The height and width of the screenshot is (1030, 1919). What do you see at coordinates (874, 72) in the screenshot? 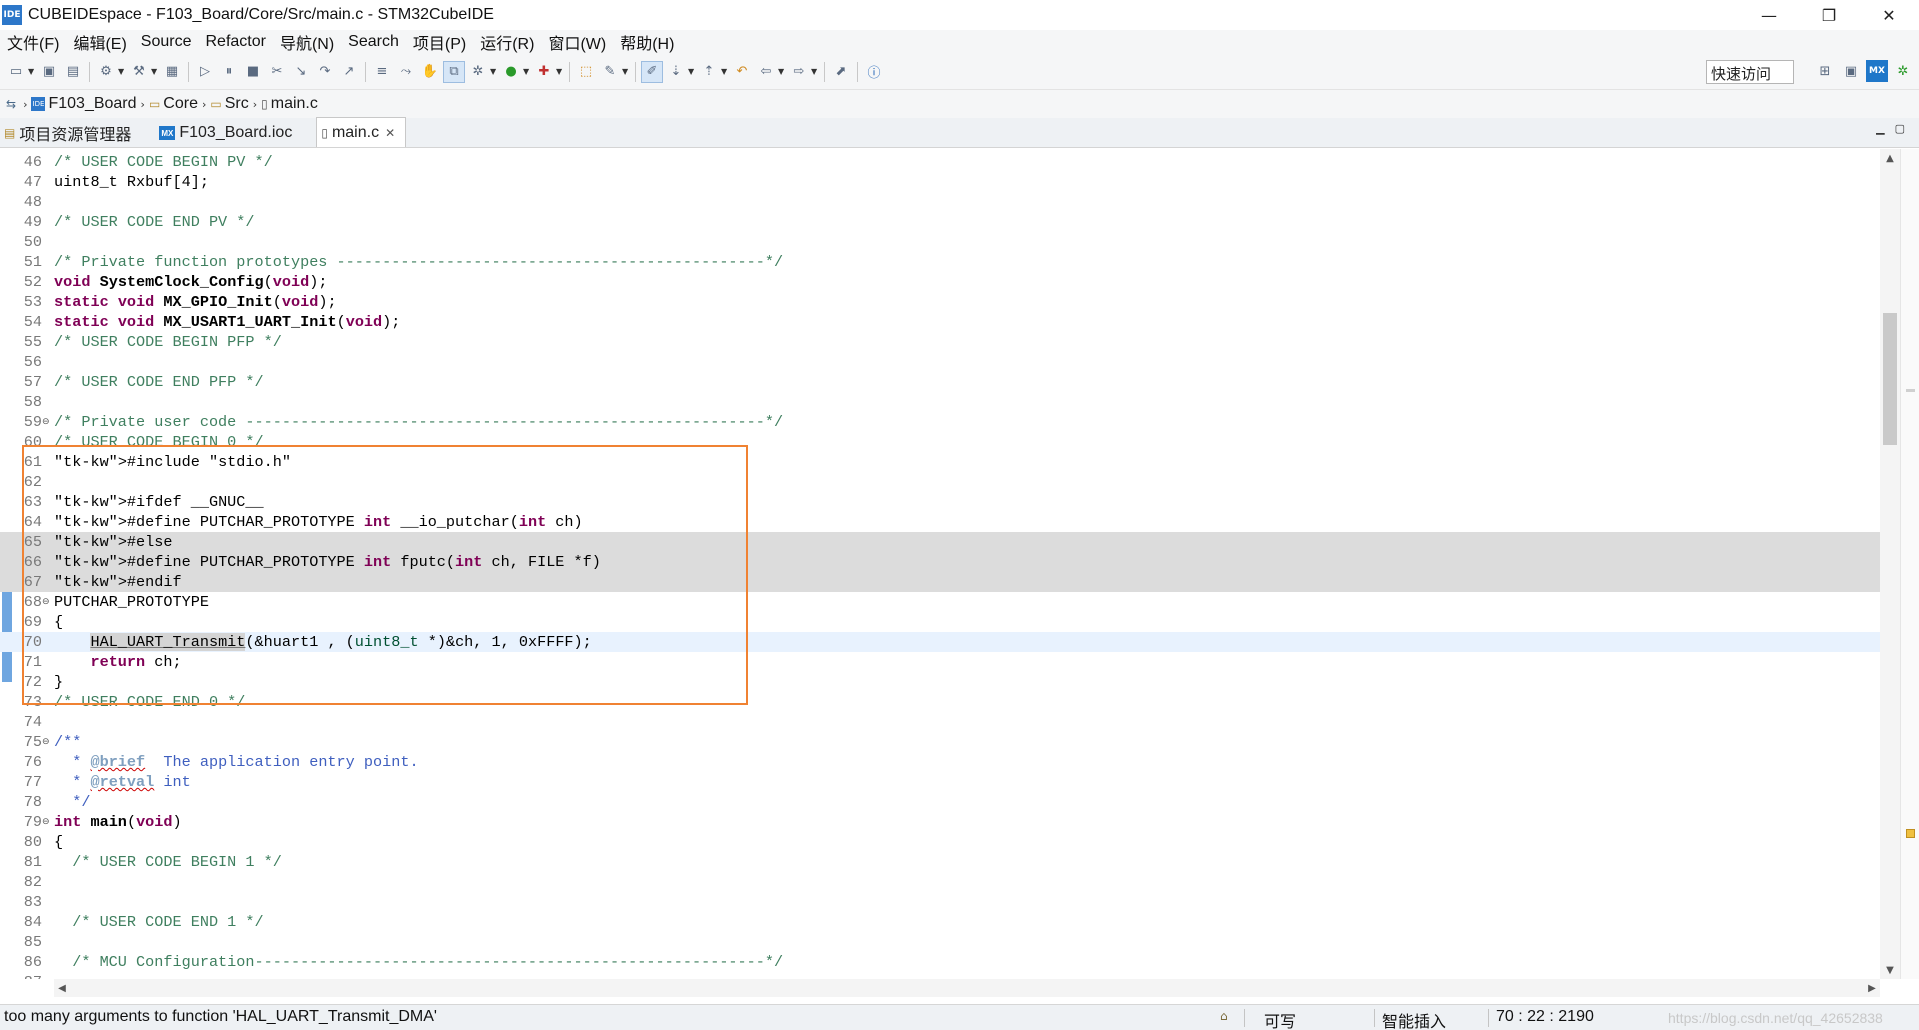
I see `info-icon: ⓘ` at bounding box center [874, 72].